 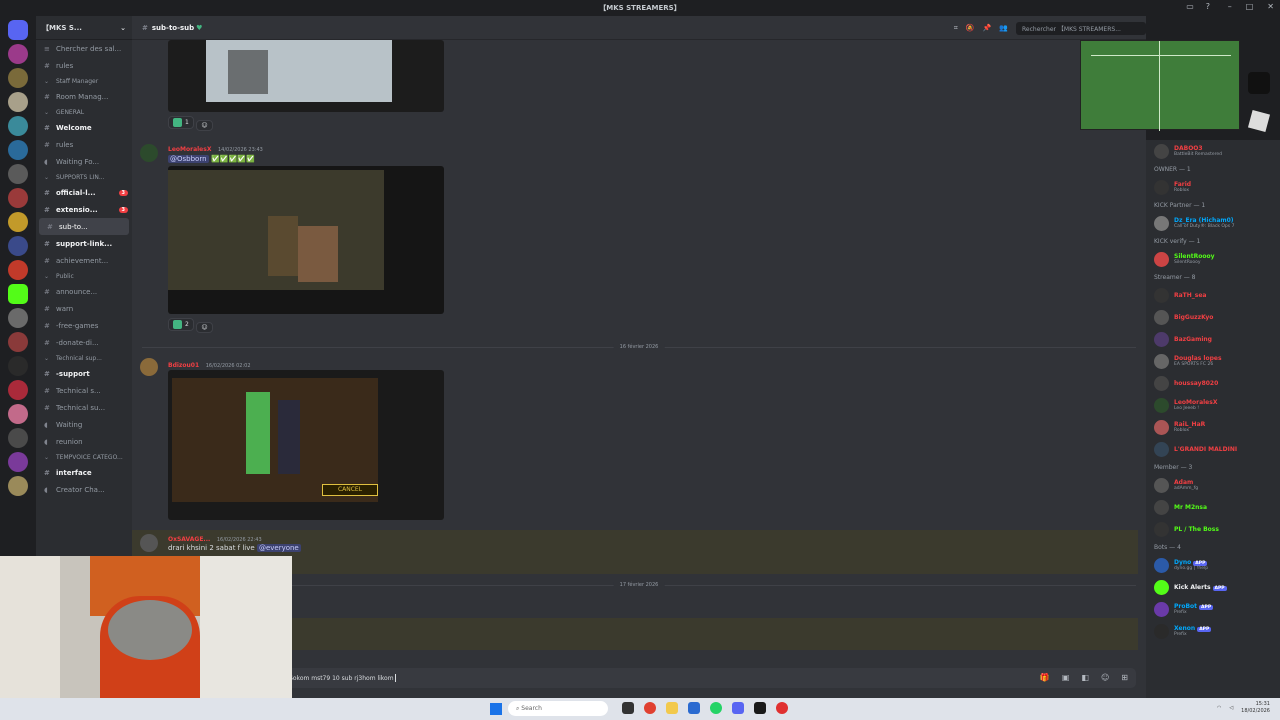 I want to click on member-item: RaiL_HaR Roblox, so click(x=1213, y=427).